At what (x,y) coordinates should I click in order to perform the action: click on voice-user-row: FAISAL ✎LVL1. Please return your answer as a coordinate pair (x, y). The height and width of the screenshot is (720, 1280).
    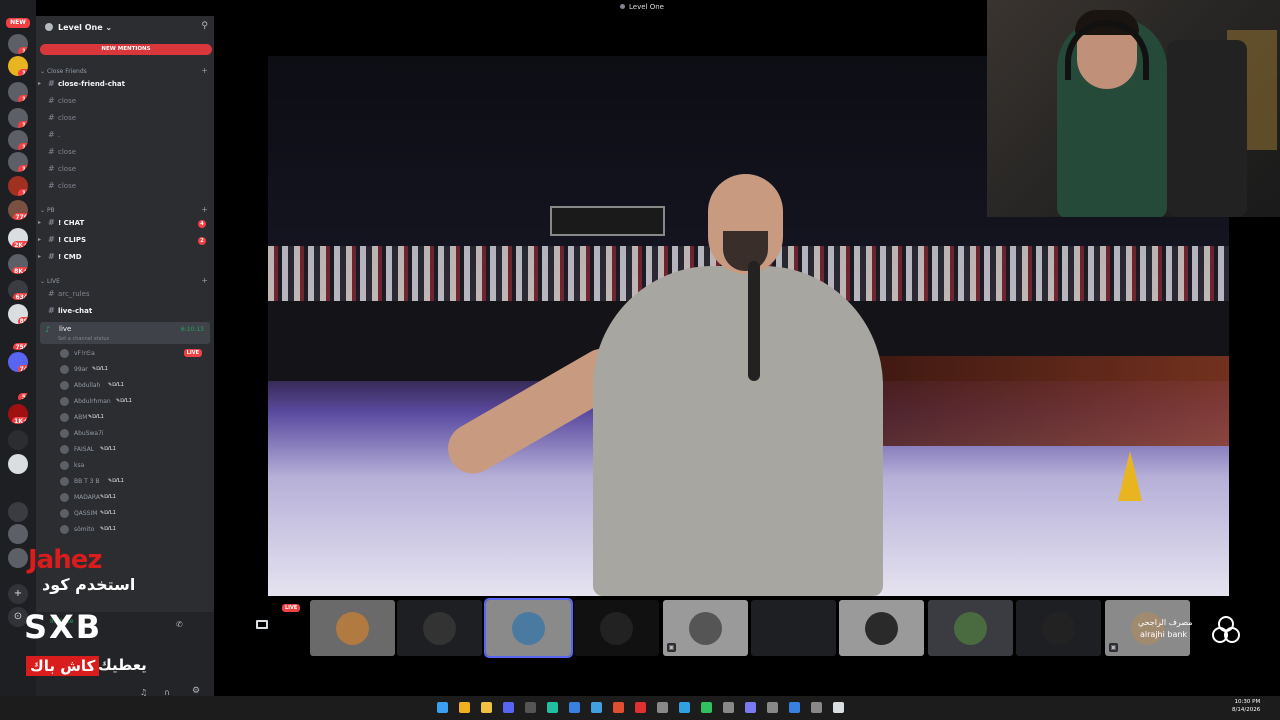
    Looking at the image, I should click on (135, 450).